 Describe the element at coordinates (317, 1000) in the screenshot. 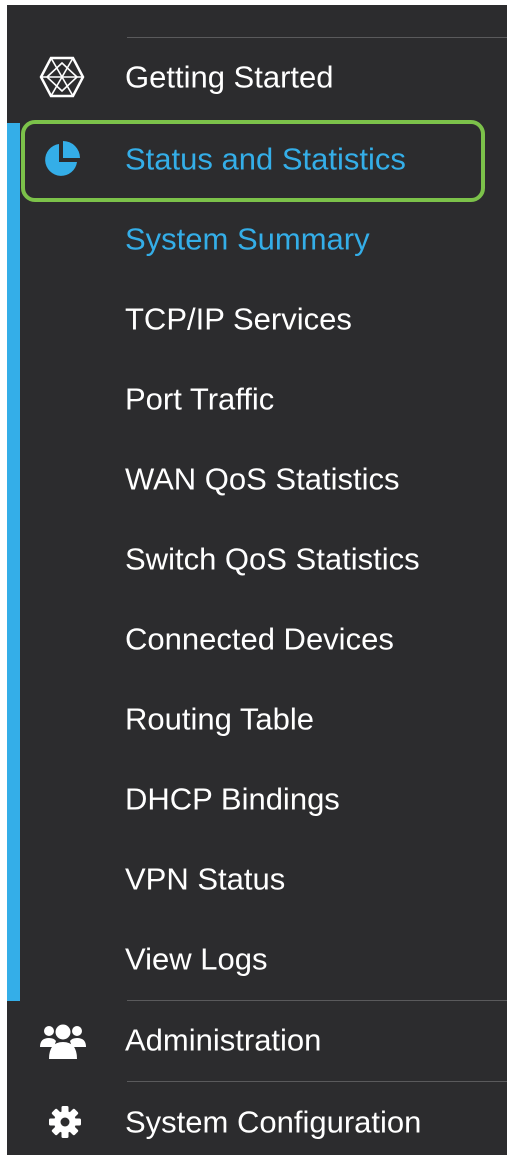

I see `divider-after-status` at that location.